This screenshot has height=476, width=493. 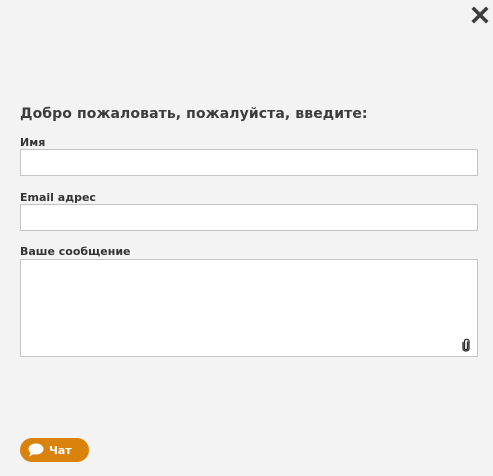 I want to click on close-icon, so click(x=480, y=15).